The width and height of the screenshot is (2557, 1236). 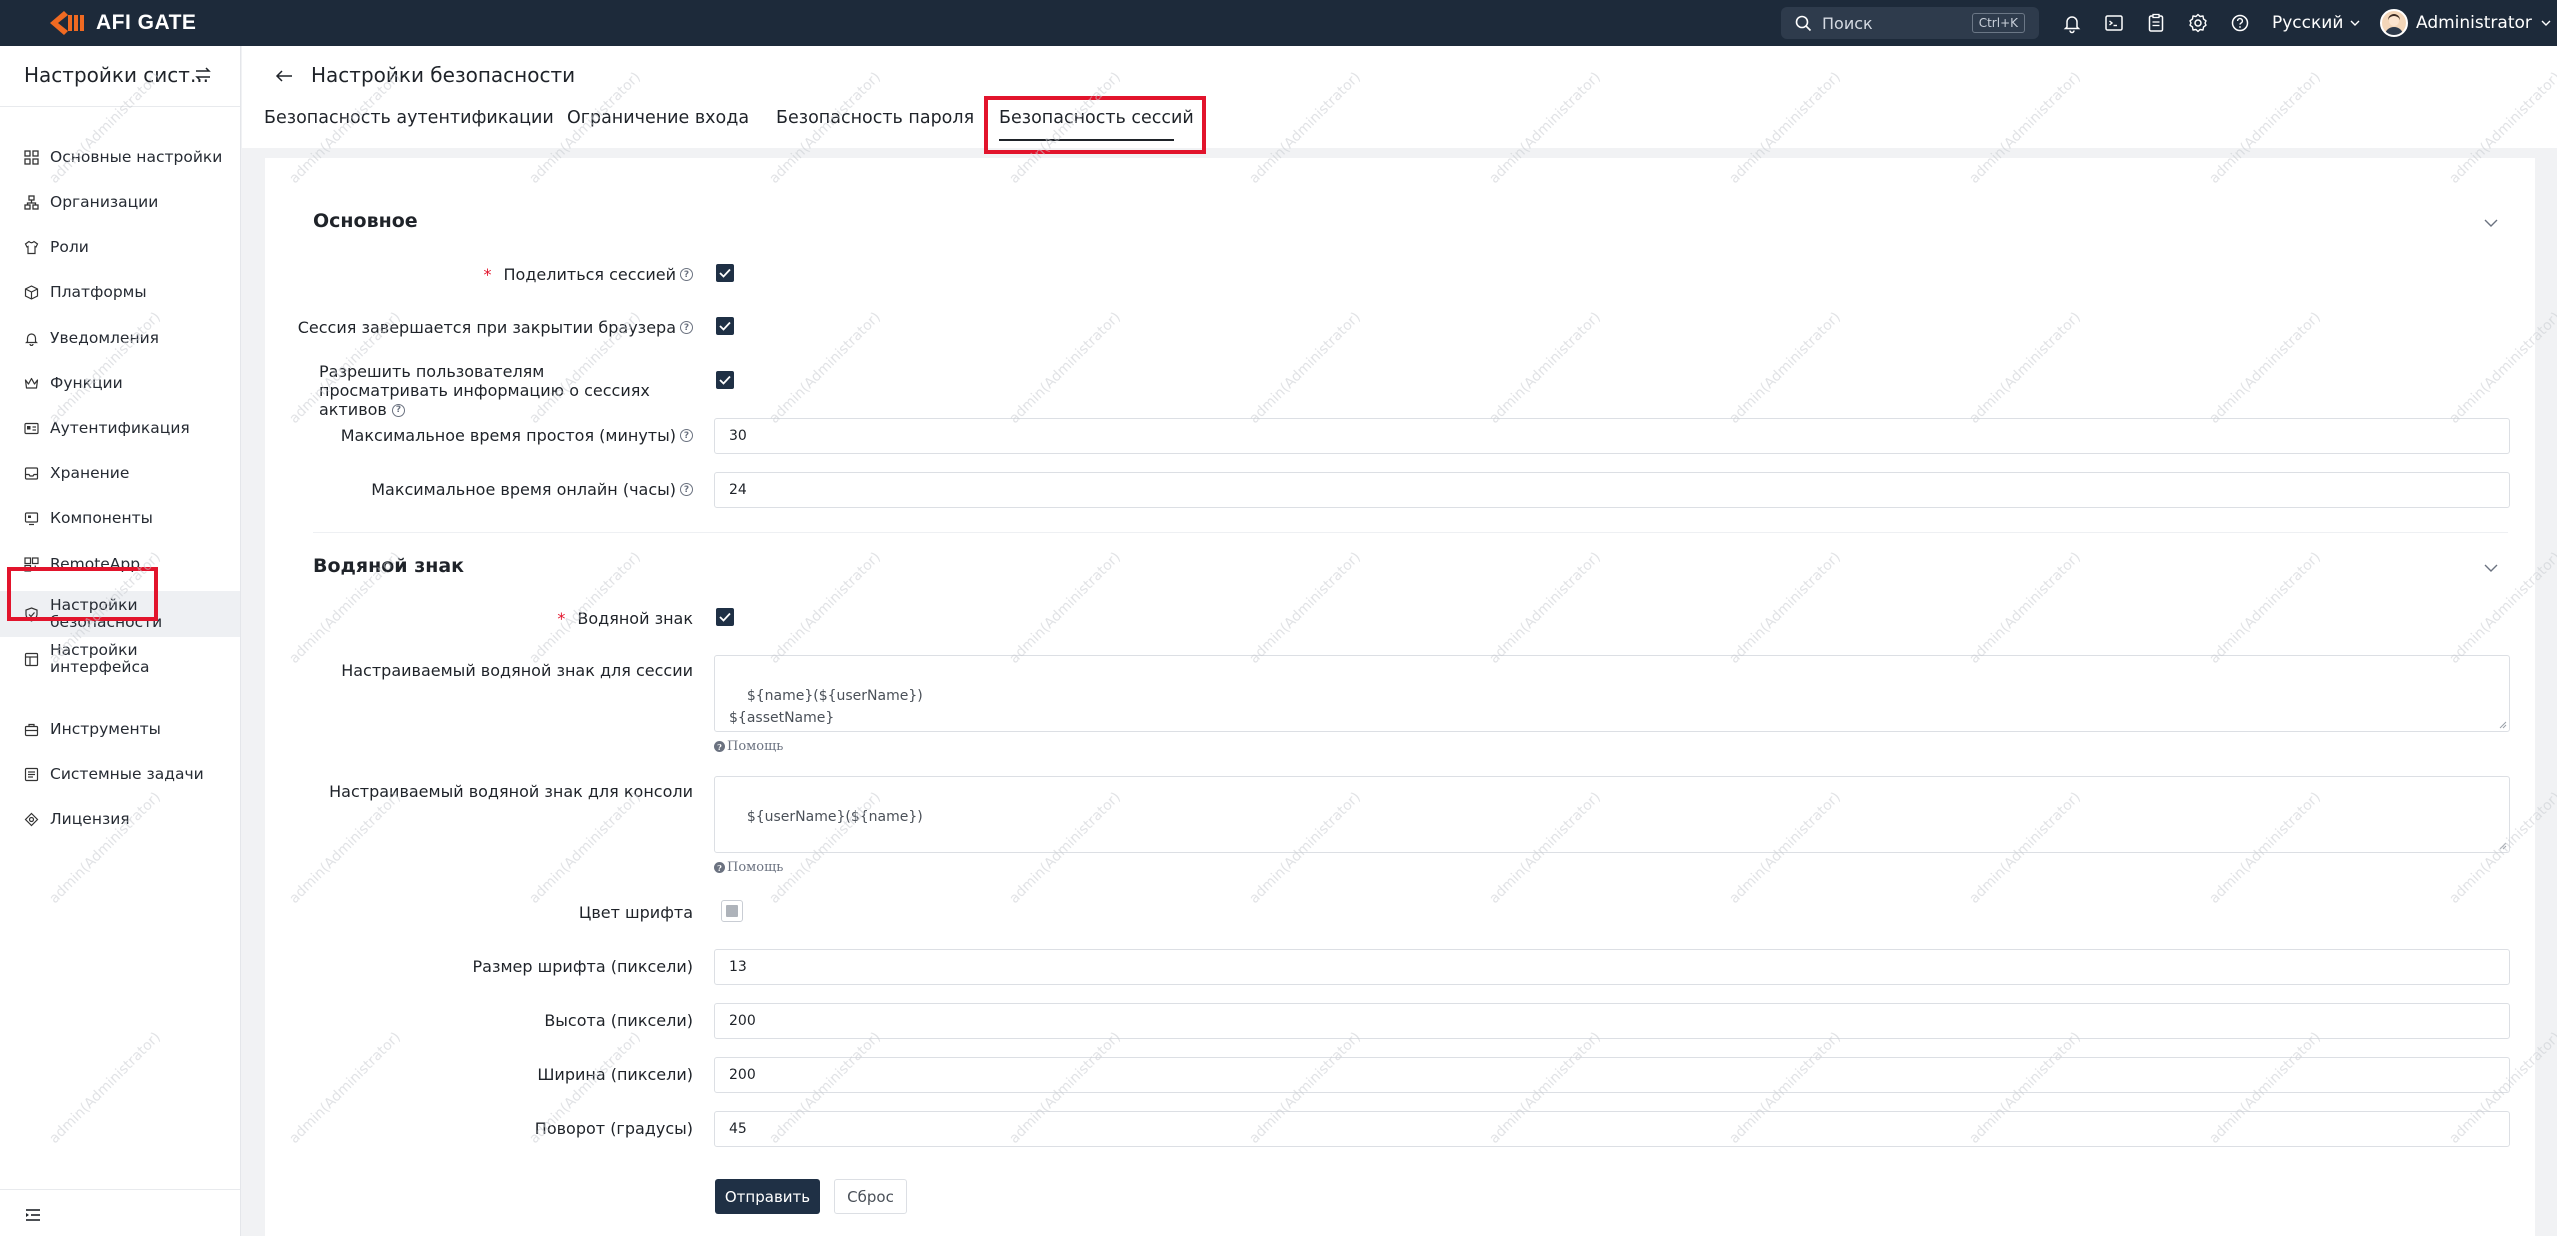 What do you see at coordinates (120, 659) in the screenshot?
I see `sidebar-item-interface: Настройки интерфейса` at bounding box center [120, 659].